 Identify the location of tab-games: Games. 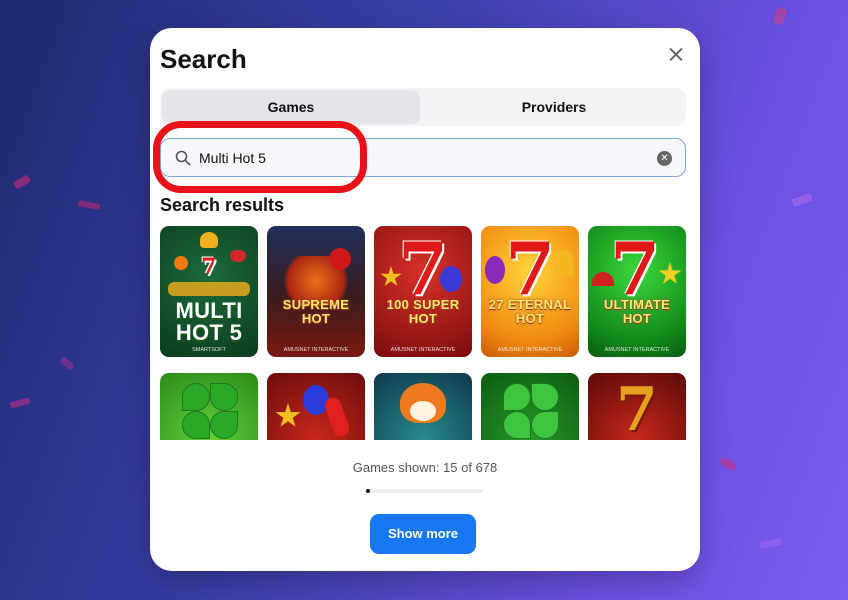
(291, 107).